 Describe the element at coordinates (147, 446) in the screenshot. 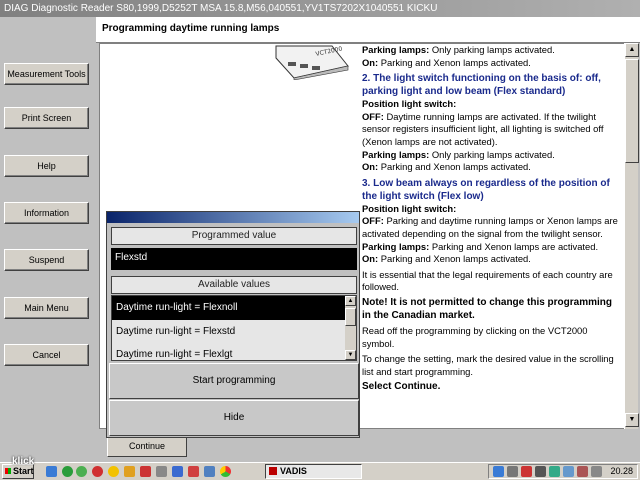

I see `continue-button: Continue` at that location.